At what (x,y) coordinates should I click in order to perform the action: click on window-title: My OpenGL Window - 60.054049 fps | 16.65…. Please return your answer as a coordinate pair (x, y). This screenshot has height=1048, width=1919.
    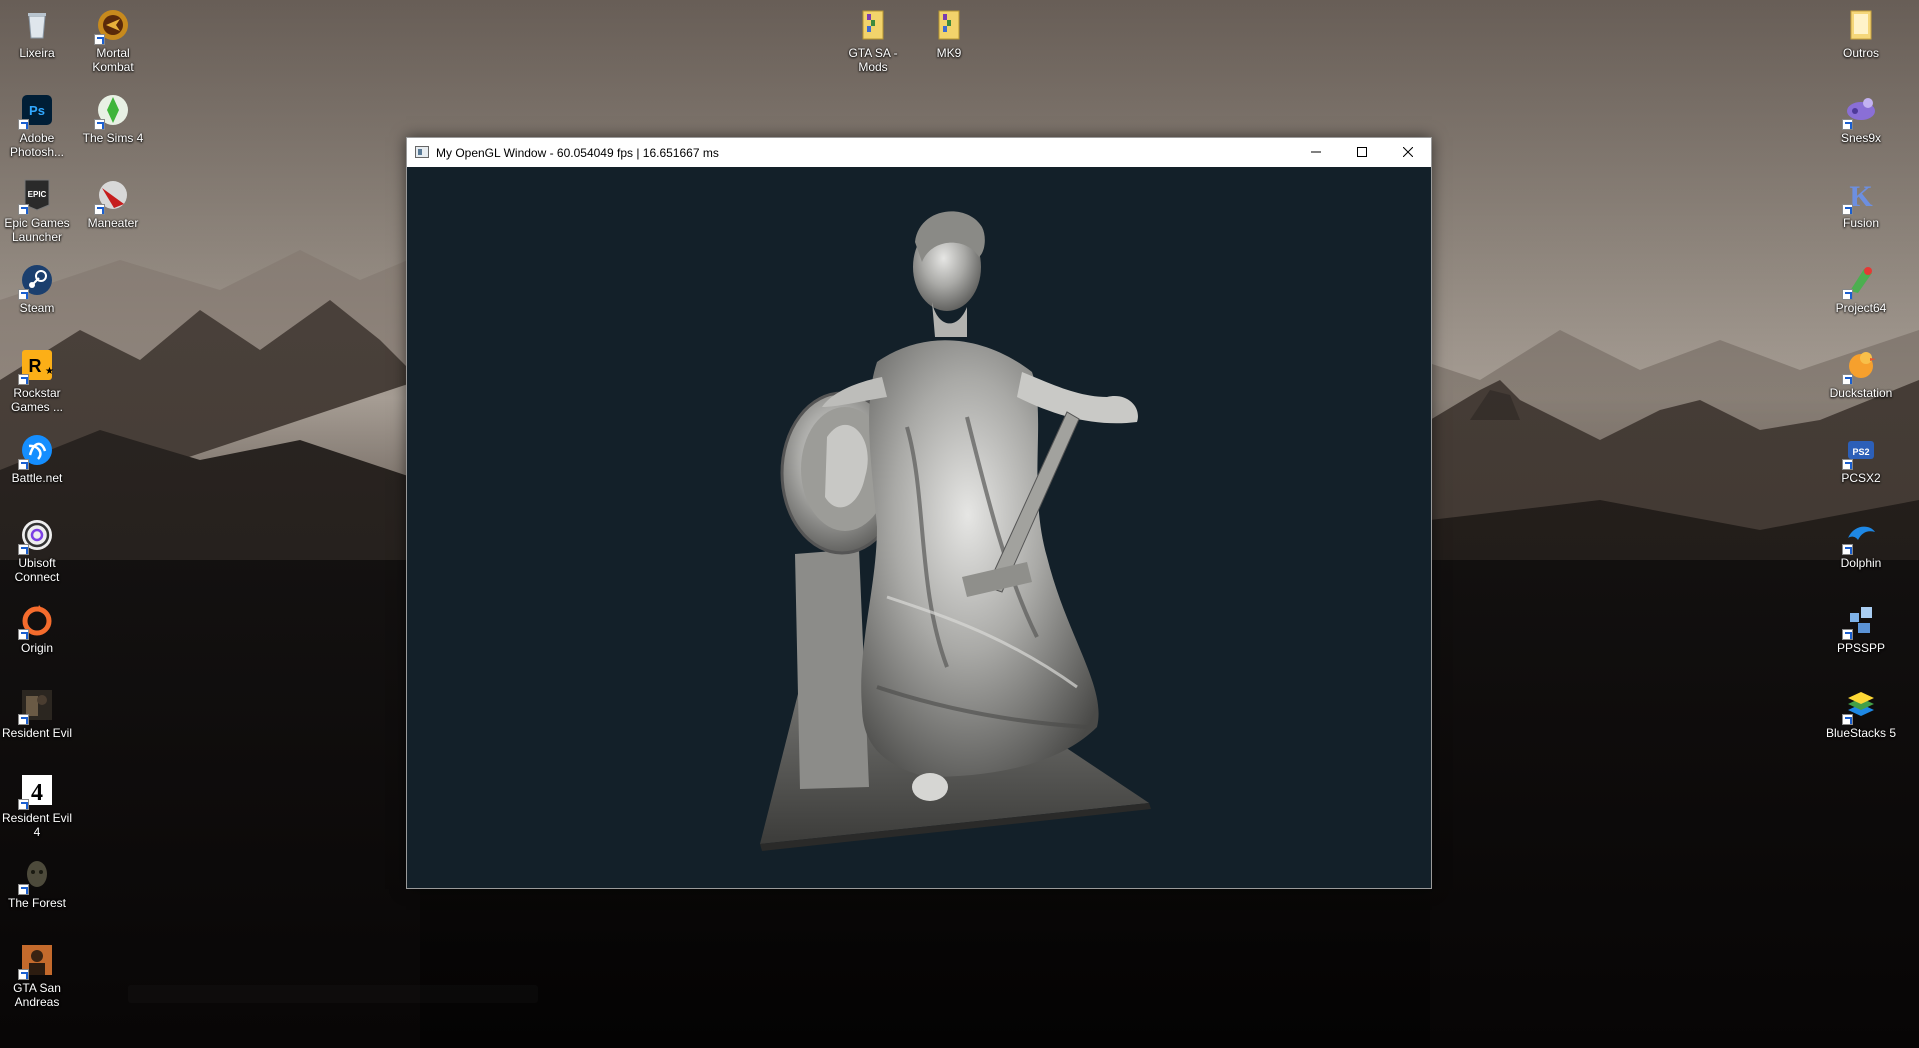
    Looking at the image, I should click on (577, 153).